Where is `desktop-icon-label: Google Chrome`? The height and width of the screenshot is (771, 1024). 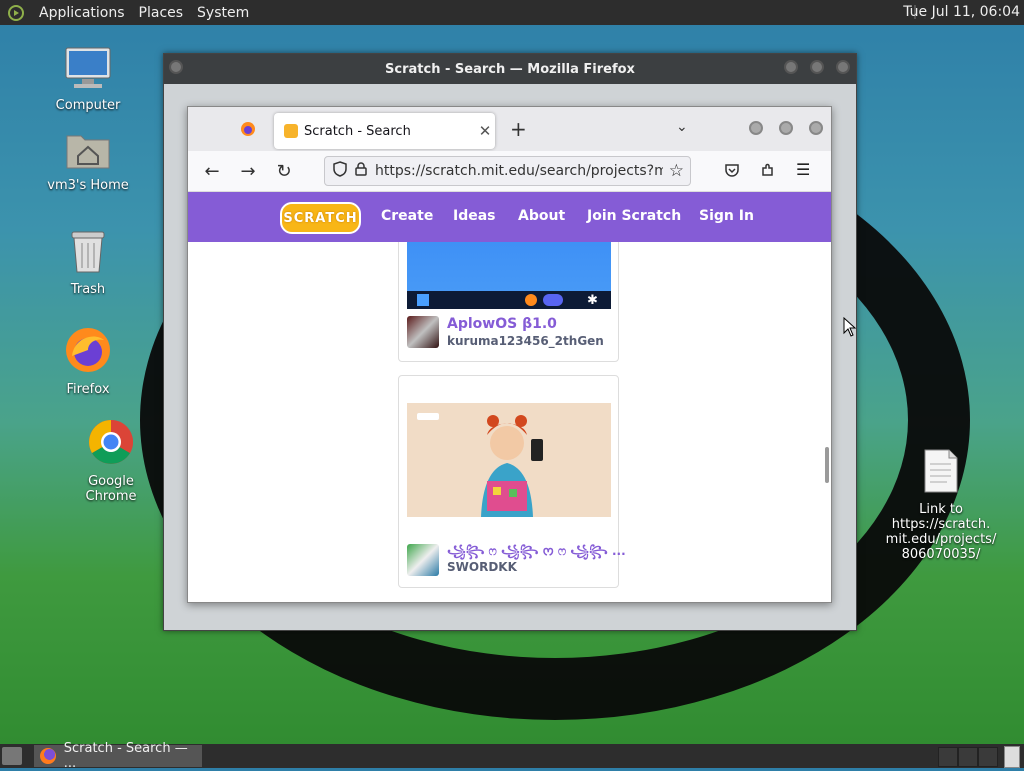
desktop-icon-label: Google Chrome is located at coordinates (111, 489).